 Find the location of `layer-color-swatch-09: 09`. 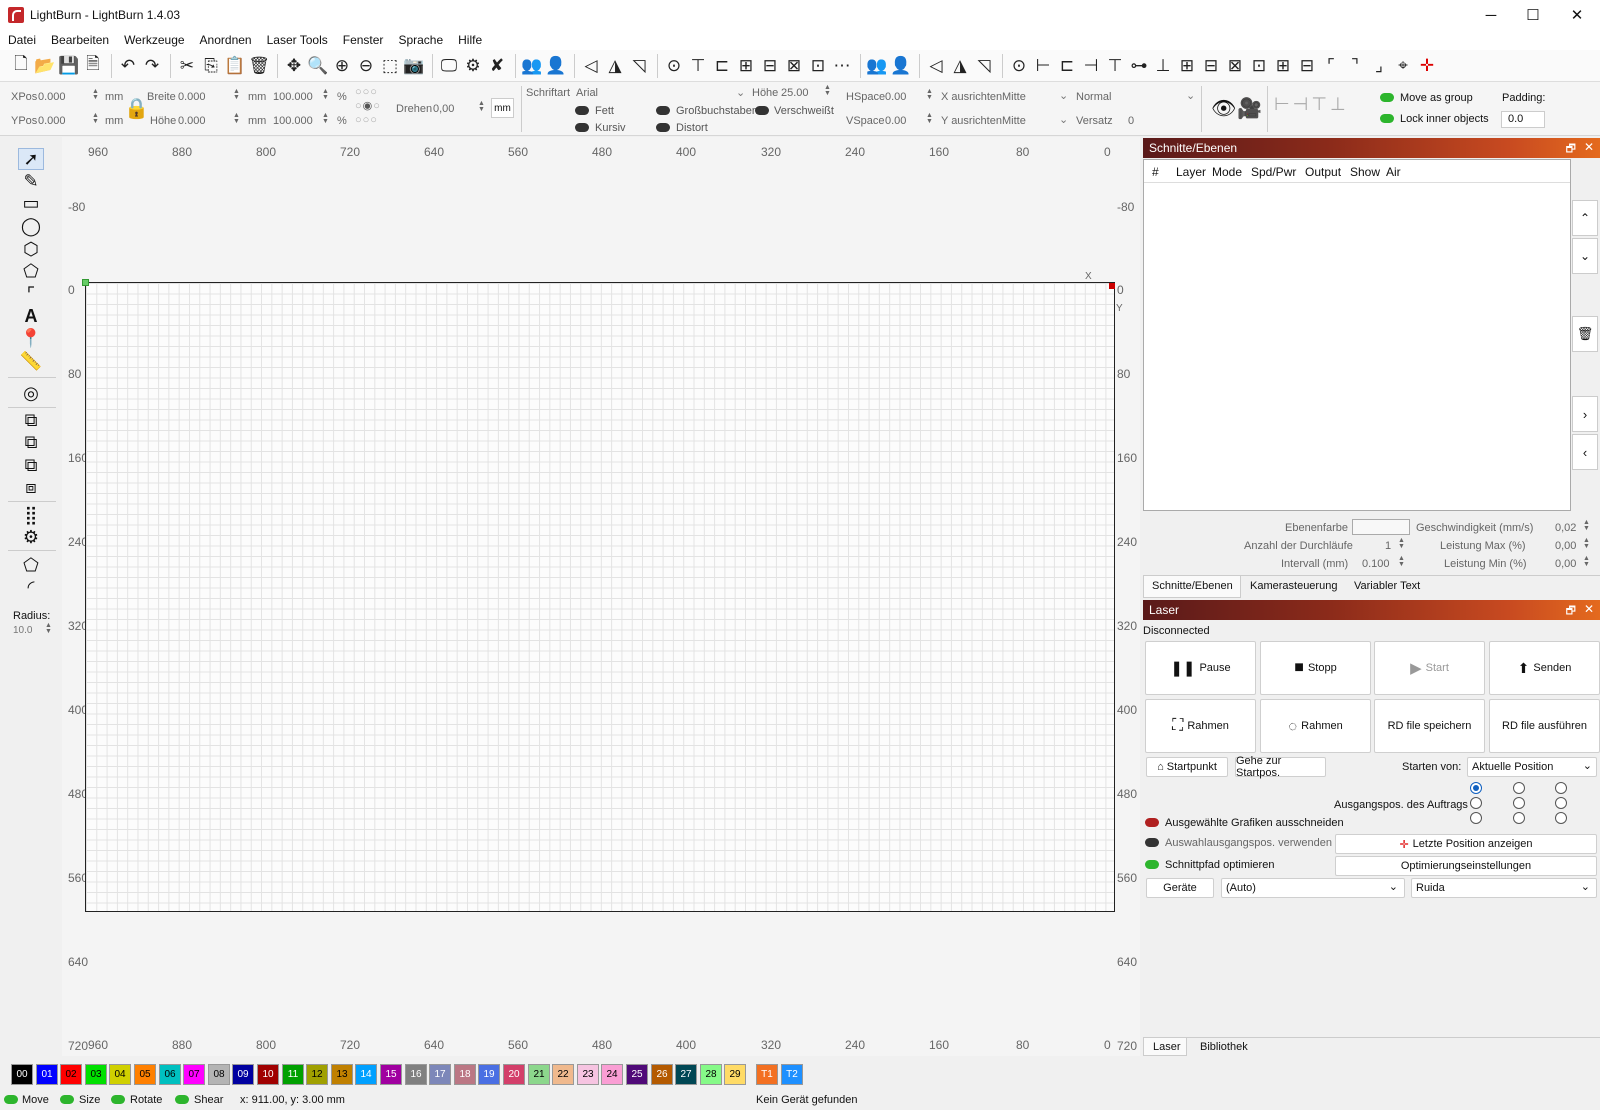

layer-color-swatch-09: 09 is located at coordinates (243, 1074).